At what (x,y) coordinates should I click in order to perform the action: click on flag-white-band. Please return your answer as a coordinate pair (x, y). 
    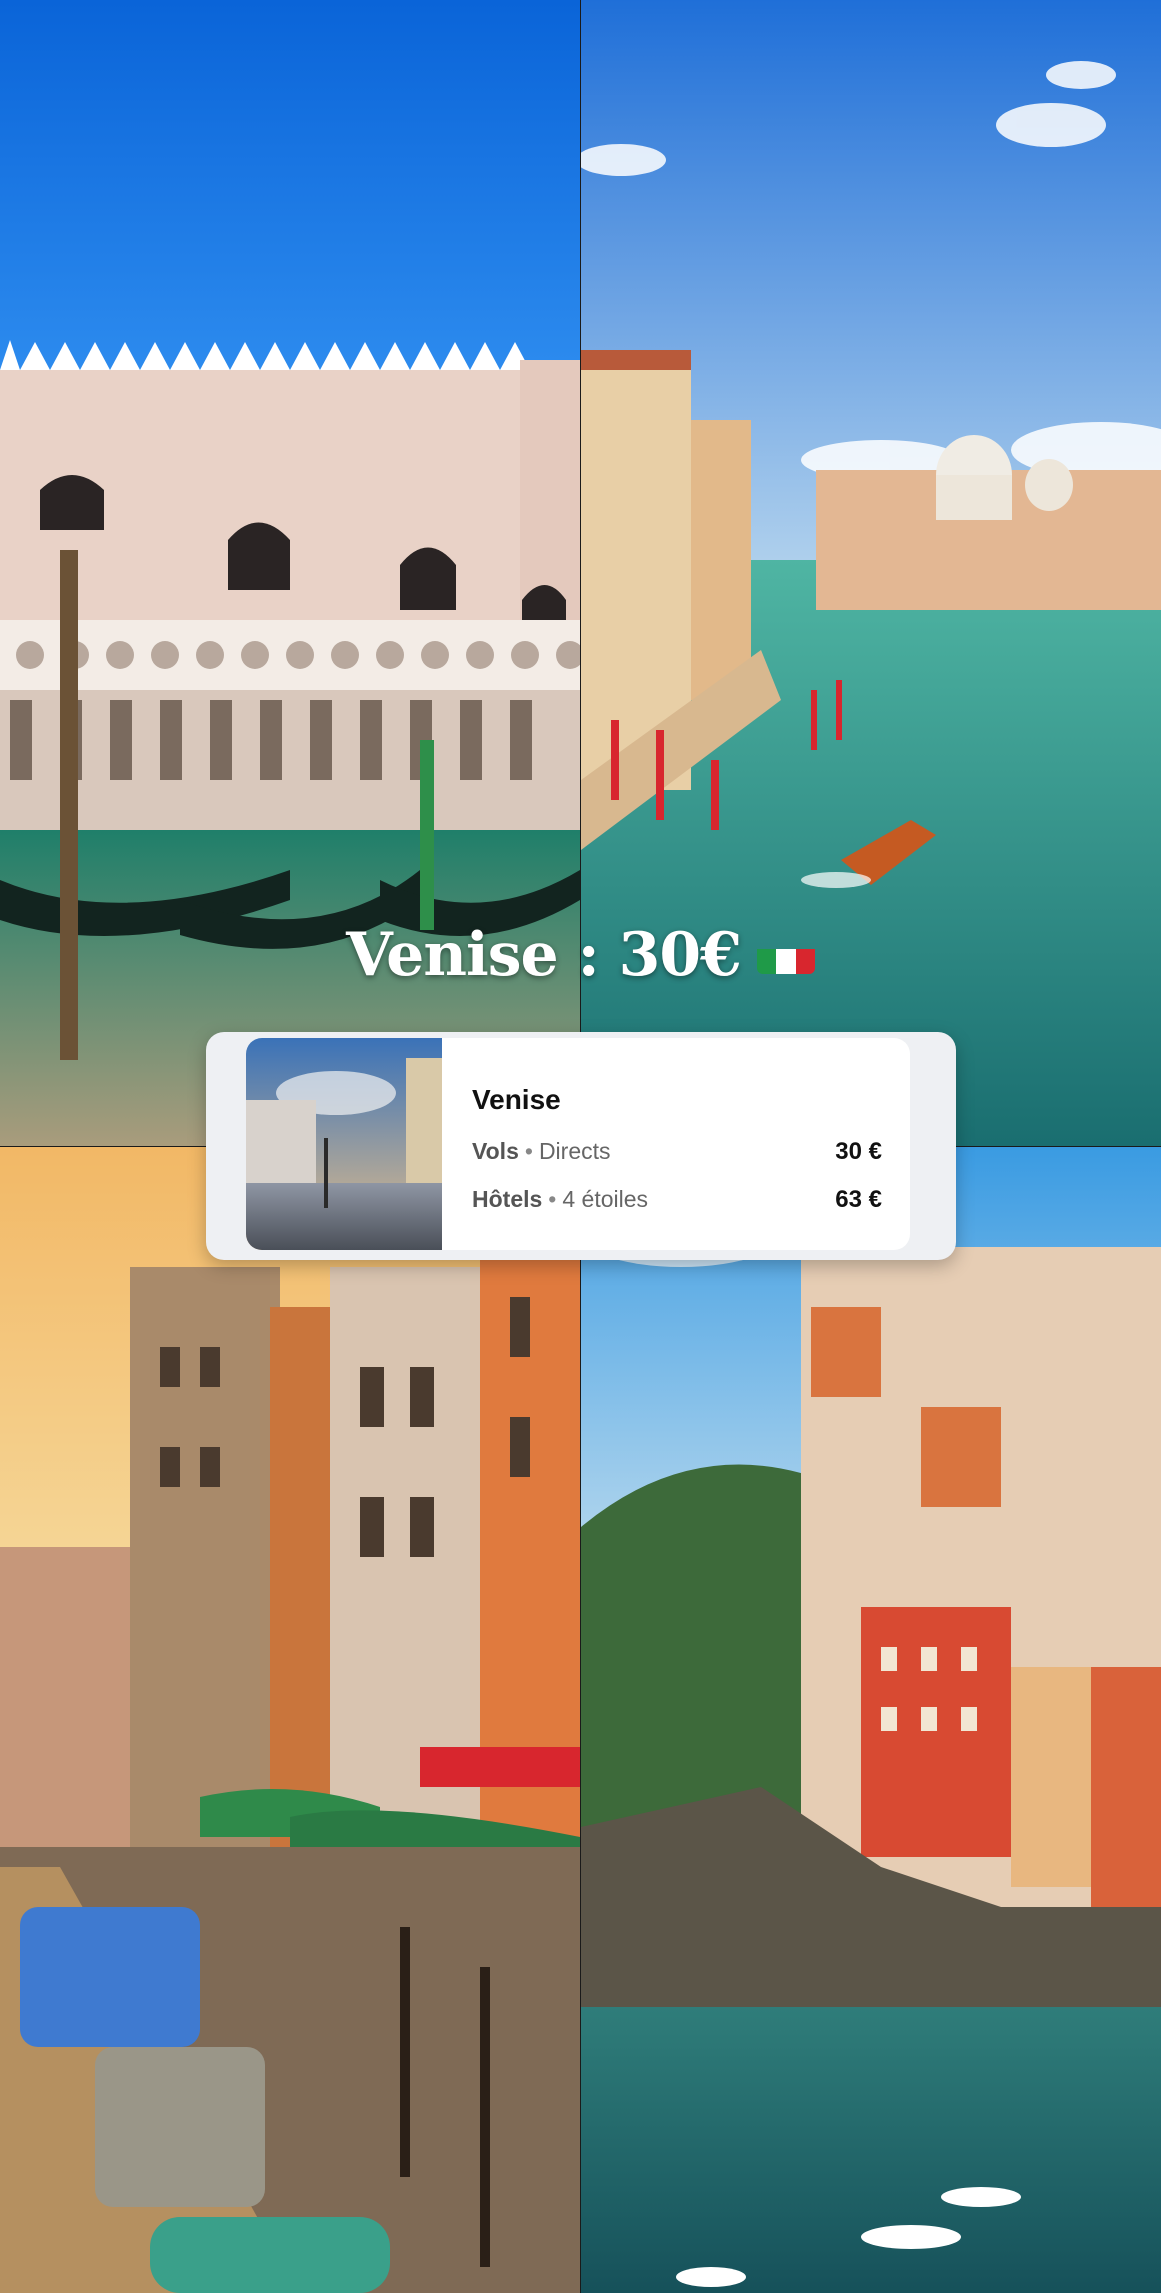
    Looking at the image, I should click on (786, 961).